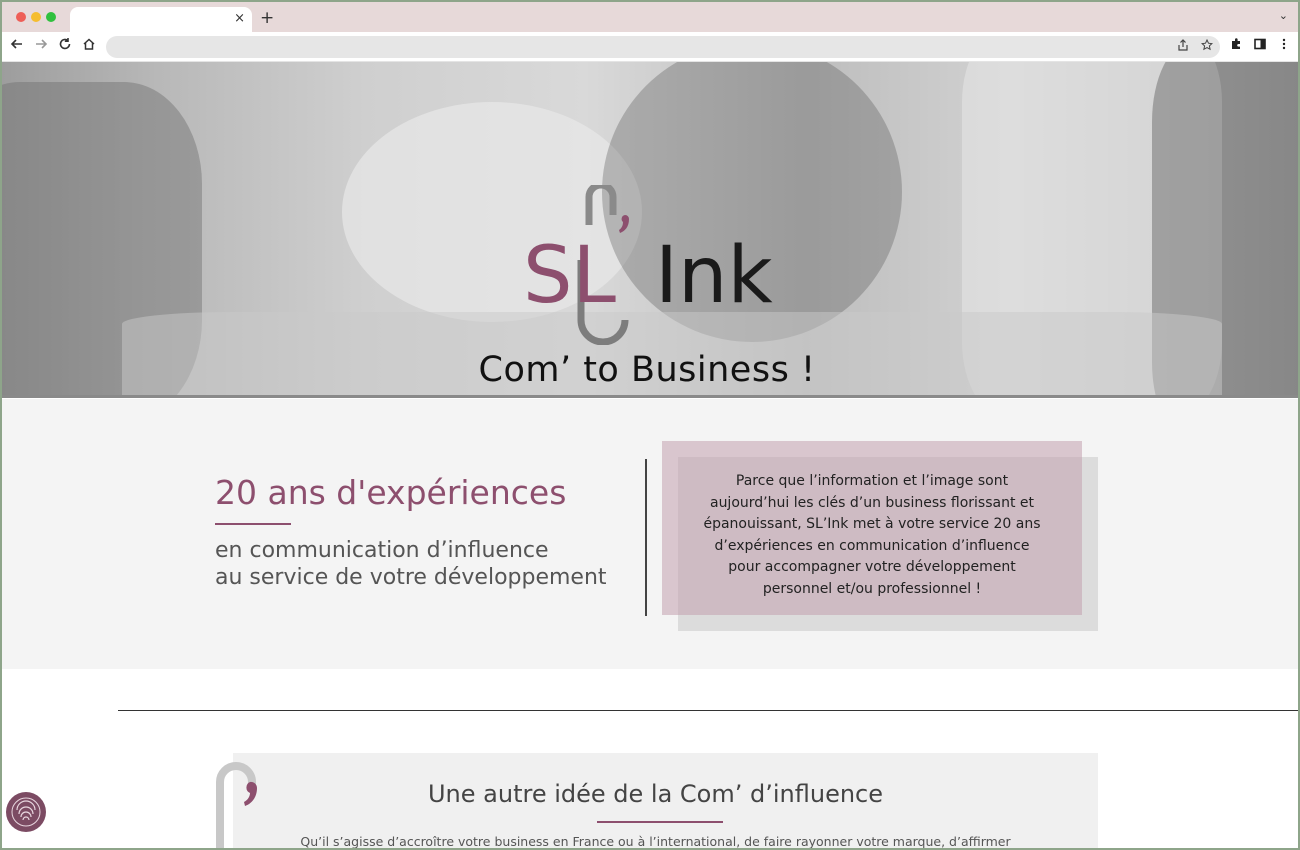 This screenshot has height=850, width=1300. Describe the element at coordinates (872, 481) in the screenshot. I see `card-line: Parce que l’information et l’image sont` at that location.